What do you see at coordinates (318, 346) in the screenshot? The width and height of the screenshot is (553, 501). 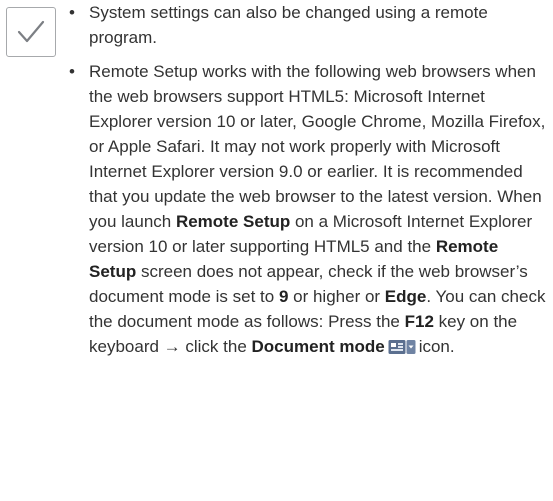 I see `document-mode-term: Document mode` at bounding box center [318, 346].